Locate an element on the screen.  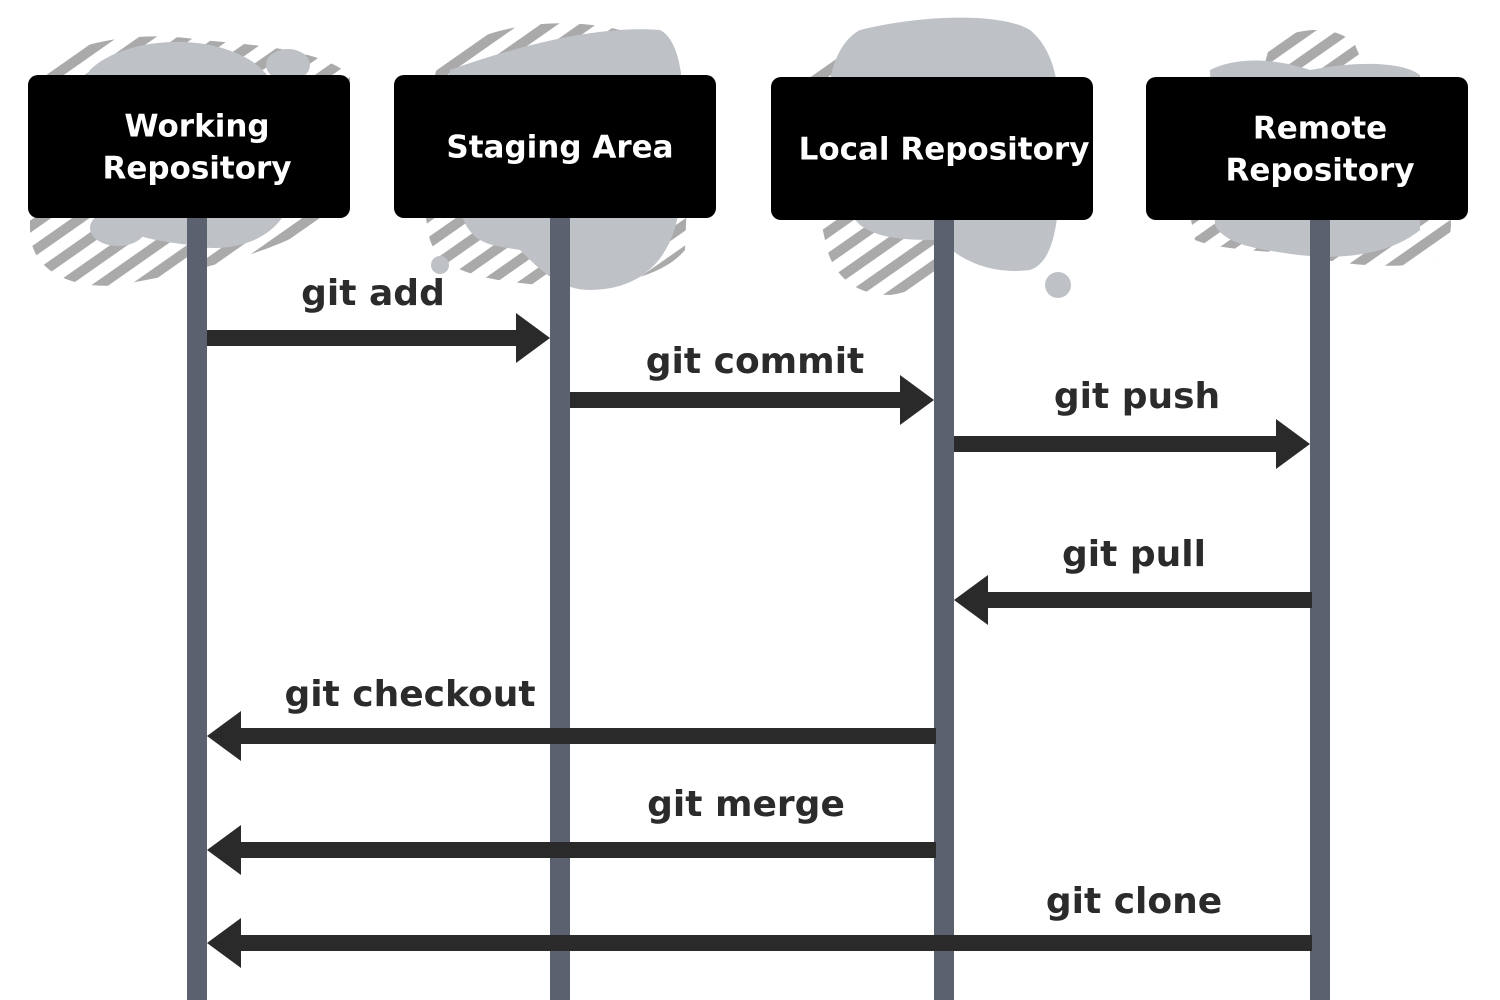
message-label: git checkout is located at coordinates (409, 694).